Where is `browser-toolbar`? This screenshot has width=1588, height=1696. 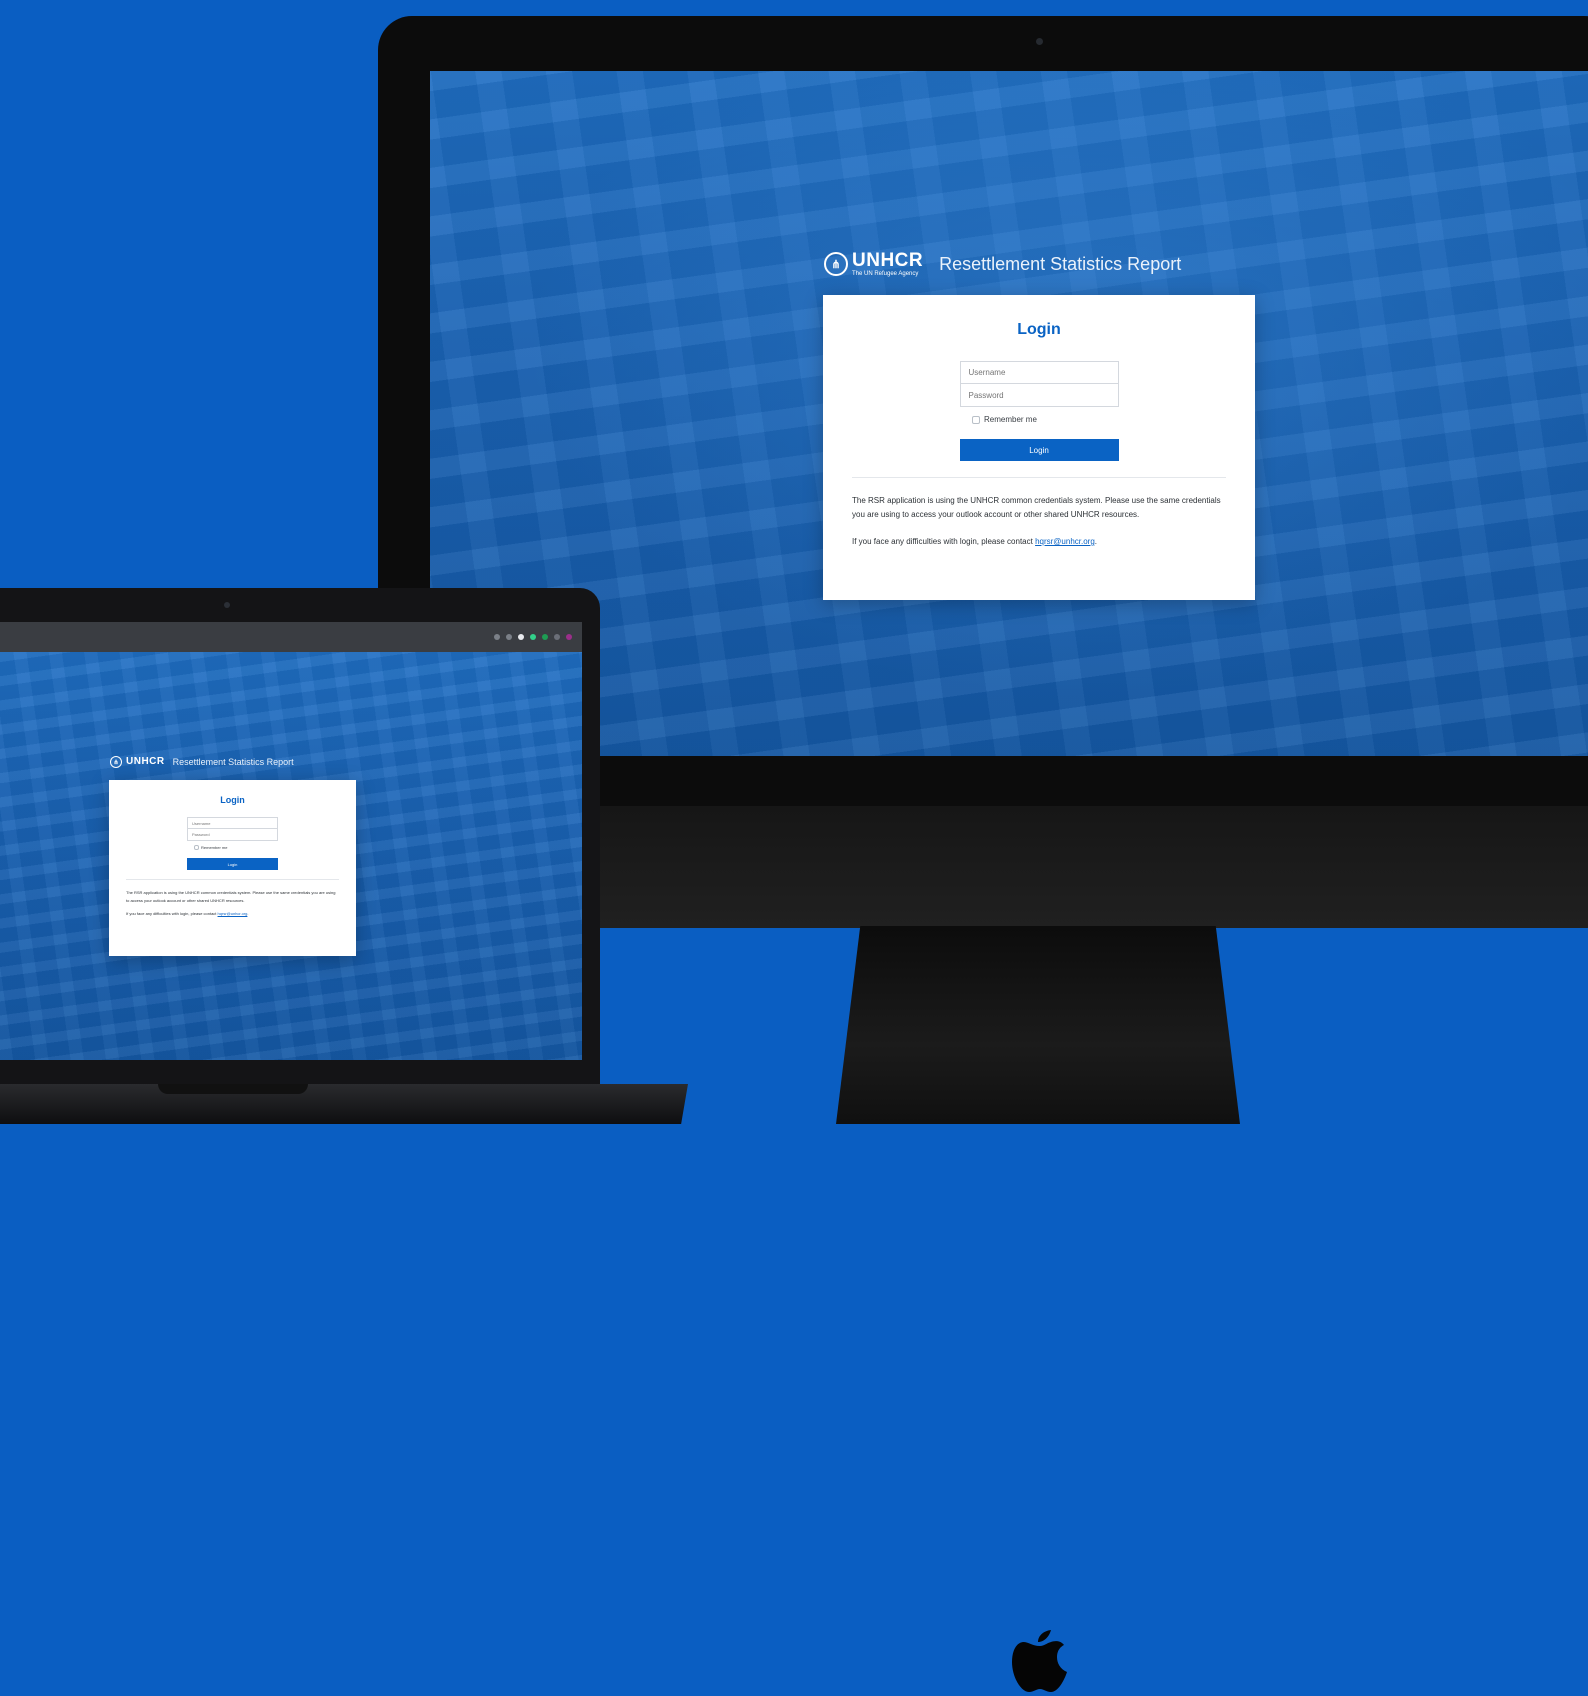
browser-toolbar is located at coordinates (291, 637).